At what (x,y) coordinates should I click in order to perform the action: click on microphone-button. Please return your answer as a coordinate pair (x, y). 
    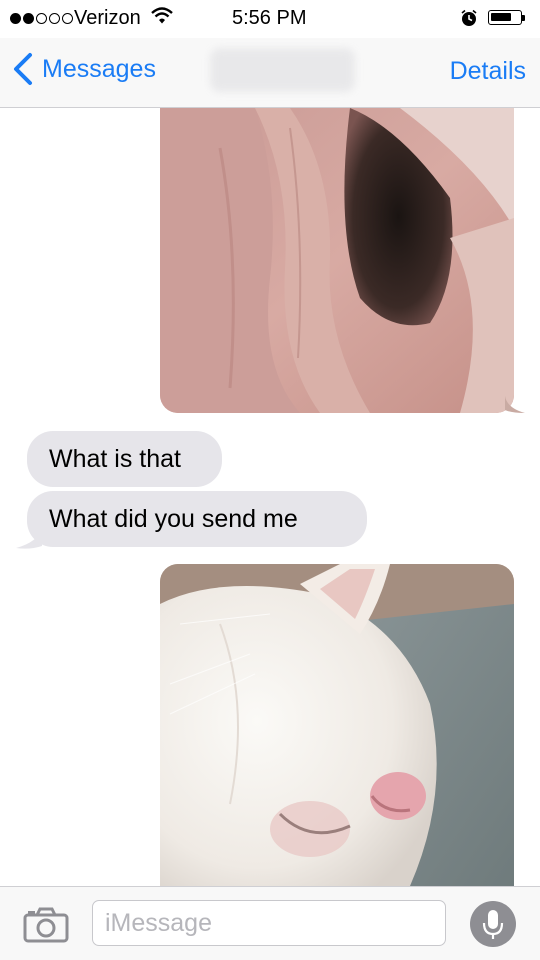
    Looking at the image, I should click on (493, 924).